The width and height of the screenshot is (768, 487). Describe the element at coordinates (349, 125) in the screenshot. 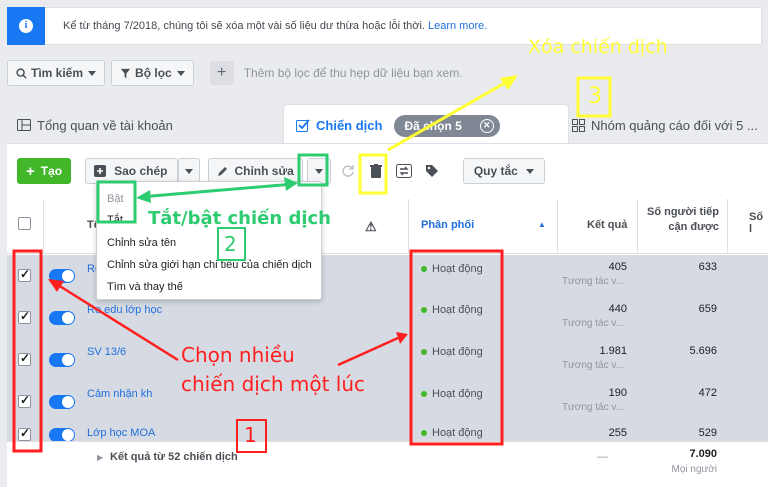

I see `tab-label: Chiến dịch` at that location.